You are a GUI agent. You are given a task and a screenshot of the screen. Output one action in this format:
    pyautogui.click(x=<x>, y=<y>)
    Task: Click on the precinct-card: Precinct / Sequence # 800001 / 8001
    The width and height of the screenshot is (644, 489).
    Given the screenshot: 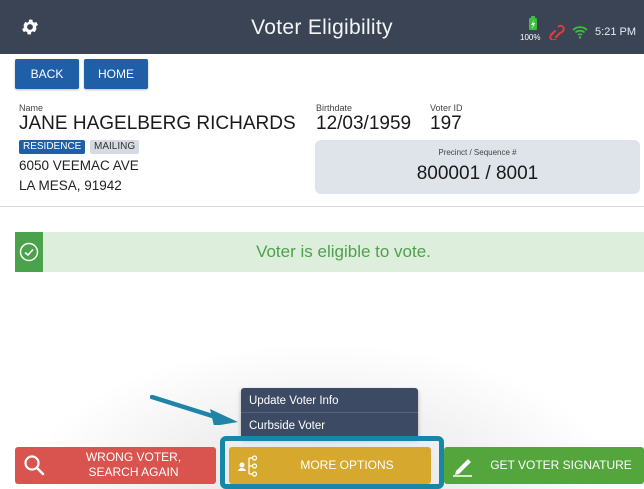 What is the action you would take?
    pyautogui.click(x=477, y=167)
    